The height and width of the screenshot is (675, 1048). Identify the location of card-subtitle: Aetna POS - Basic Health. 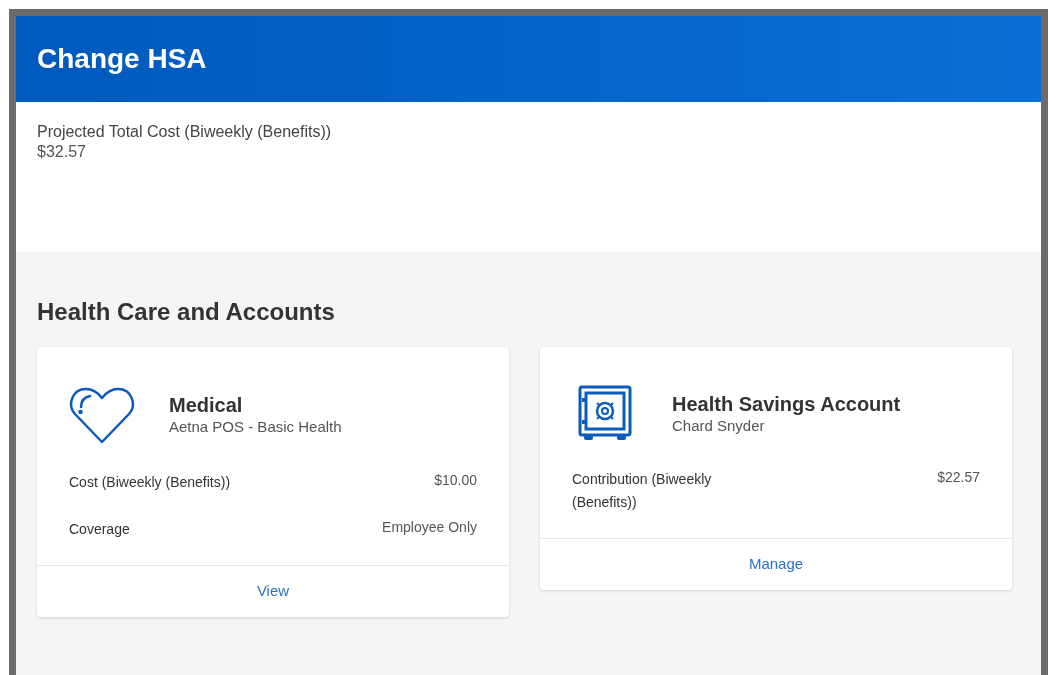
(255, 427).